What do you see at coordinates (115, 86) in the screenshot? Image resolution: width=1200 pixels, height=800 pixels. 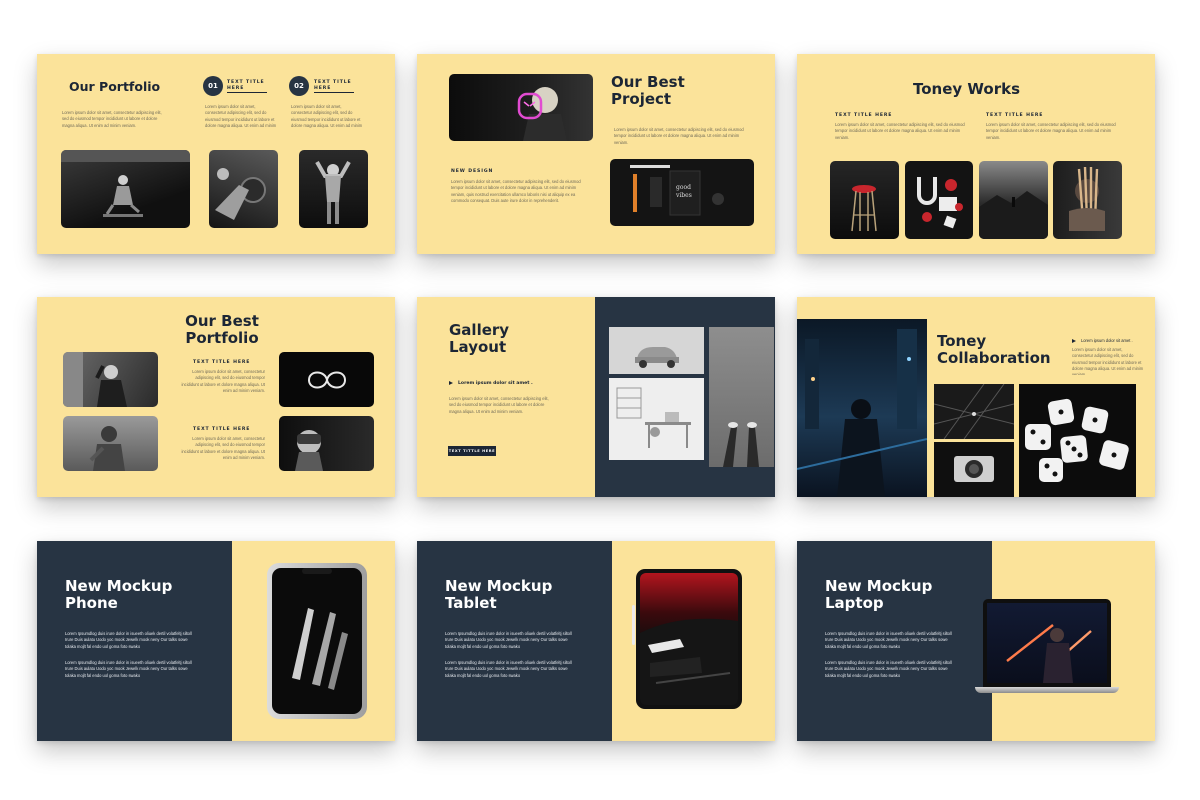 I see `slide-title: Our Portfolio` at bounding box center [115, 86].